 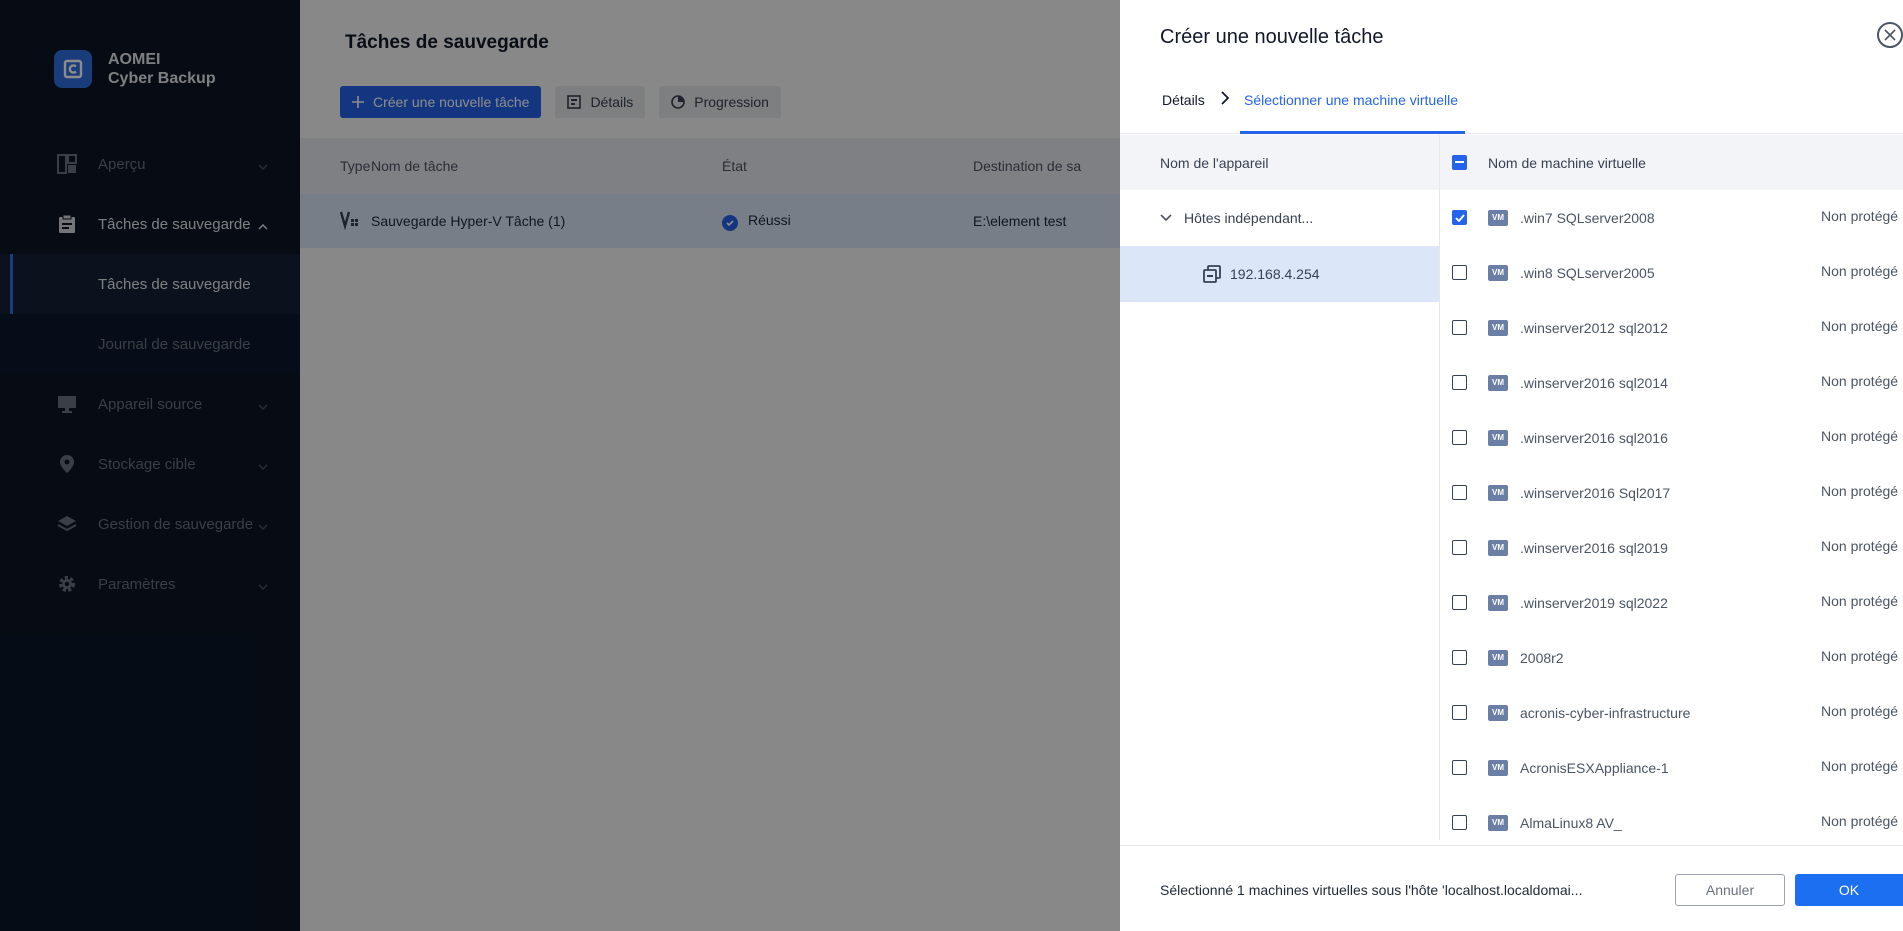 What do you see at coordinates (1671, 437) in the screenshot?
I see `vm-row: VM .winserver2016 sql2016 Non protégé` at bounding box center [1671, 437].